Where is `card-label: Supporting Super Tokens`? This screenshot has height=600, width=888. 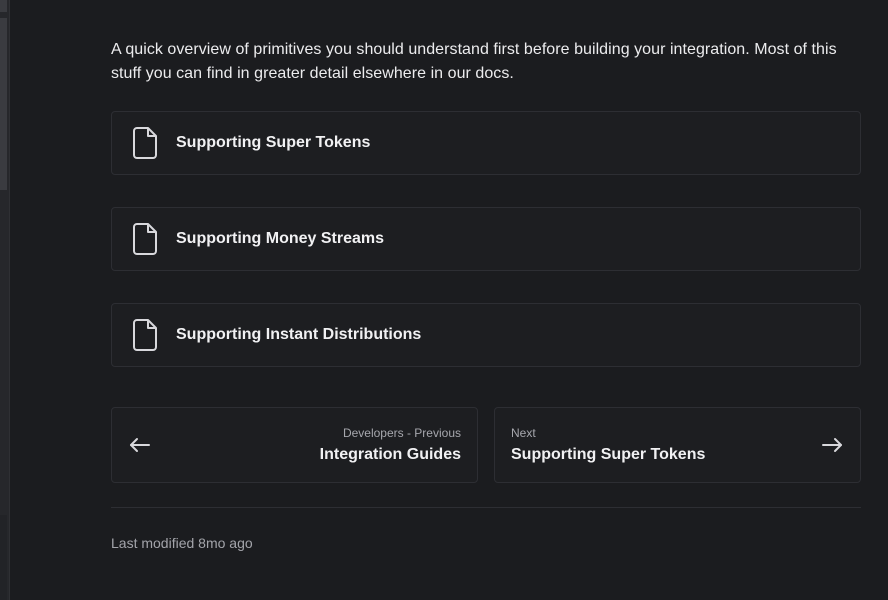 card-label: Supporting Super Tokens is located at coordinates (273, 142).